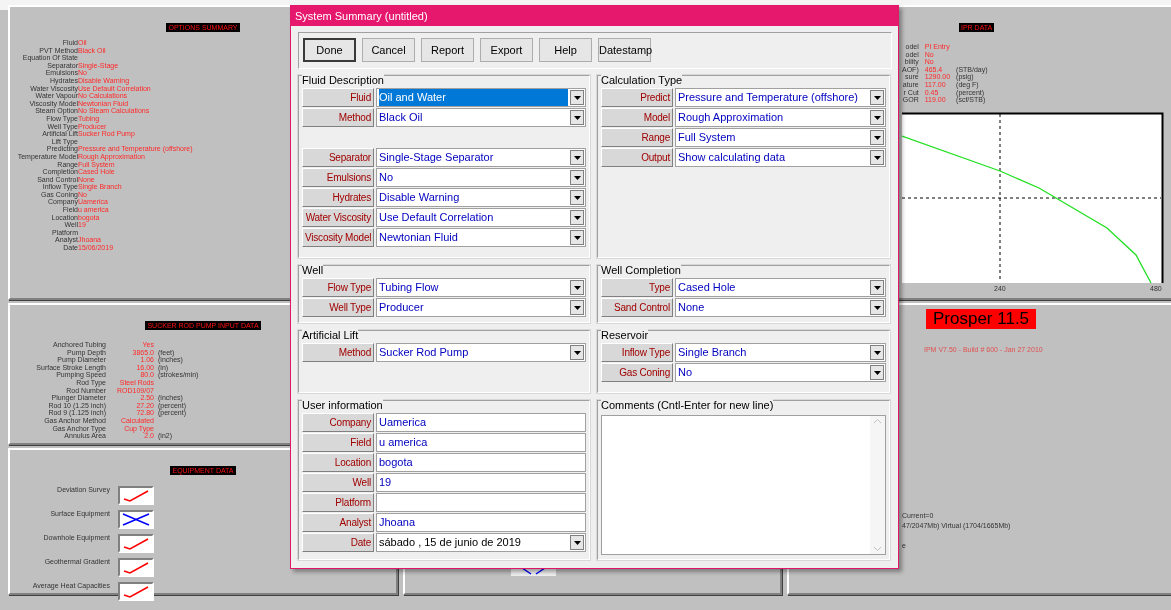 The image size is (1171, 610). Describe the element at coordinates (637, 157) in the screenshot. I see `field-label-button: Output` at that location.